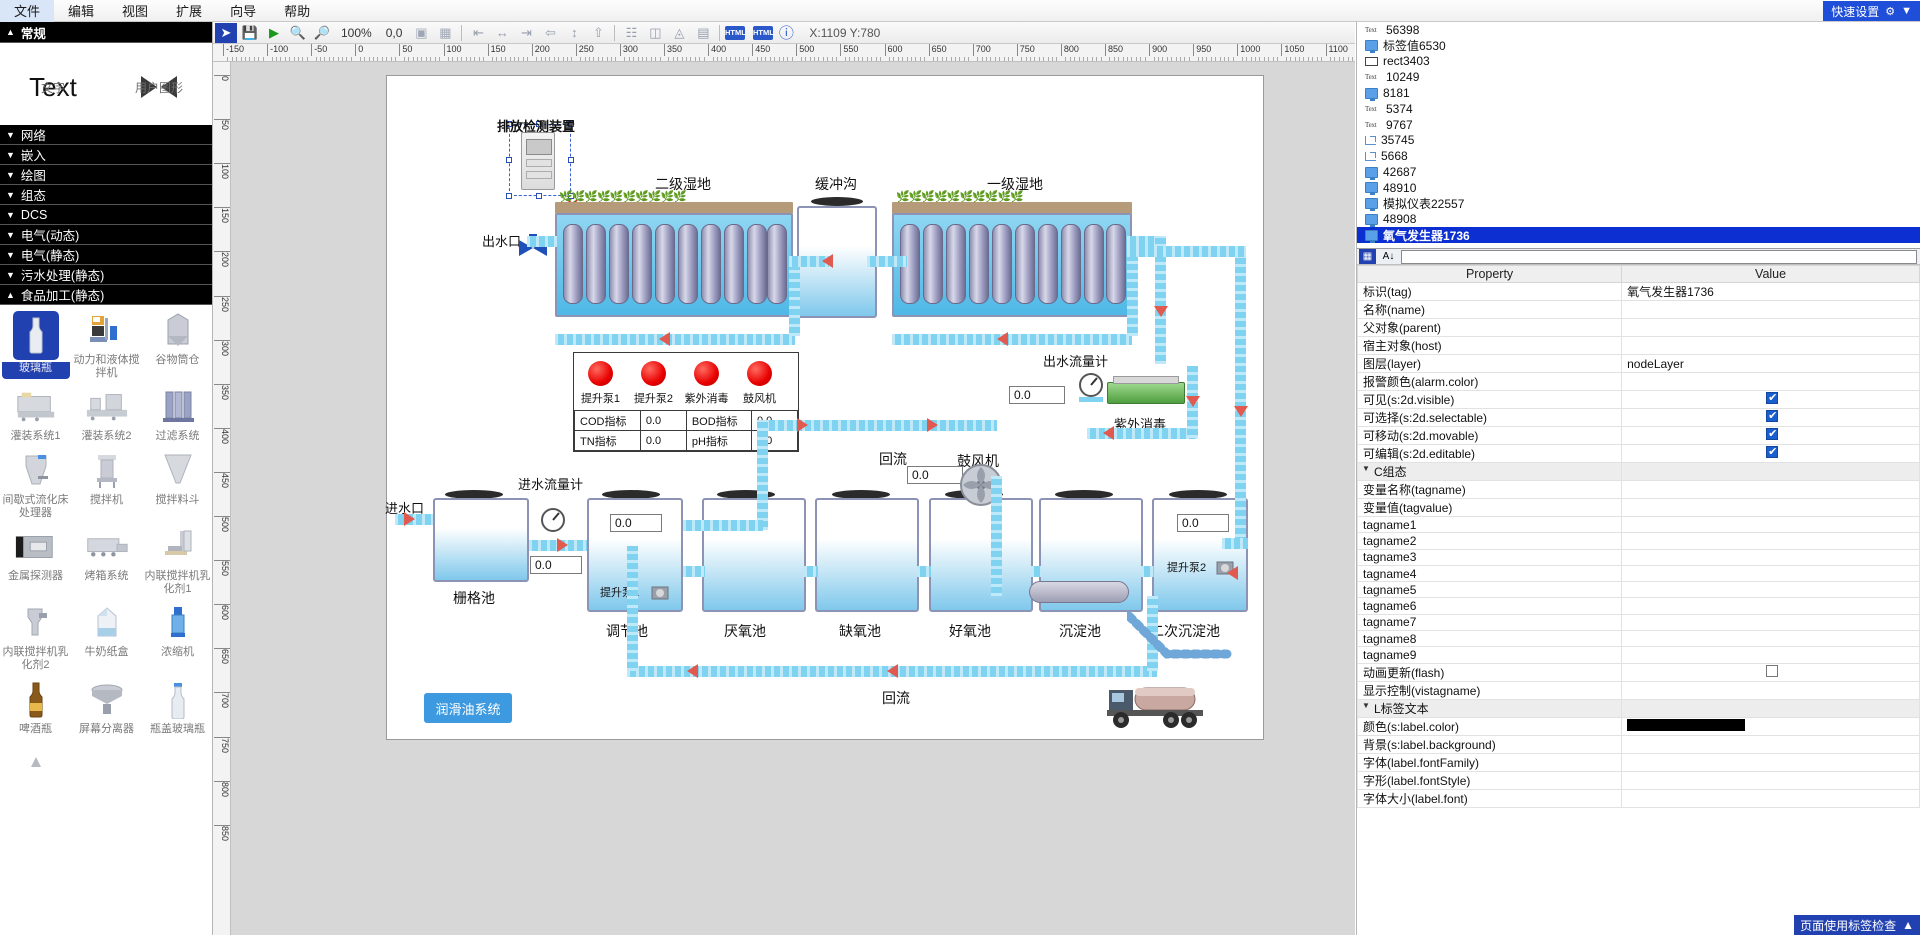 Image resolution: width=1920 pixels, height=935 pixels. What do you see at coordinates (574, 33) in the screenshot?
I see `align-center-v-button: ↕` at bounding box center [574, 33].